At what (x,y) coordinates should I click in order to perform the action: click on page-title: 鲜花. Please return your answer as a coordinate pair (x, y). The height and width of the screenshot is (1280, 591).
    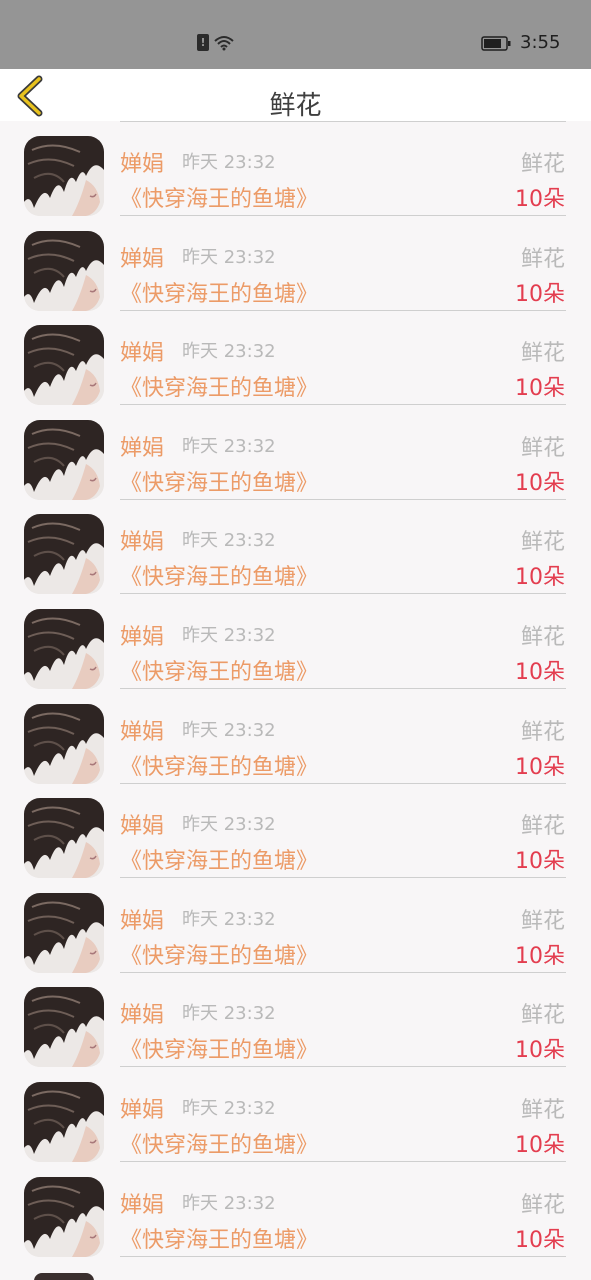
    Looking at the image, I should click on (295, 106).